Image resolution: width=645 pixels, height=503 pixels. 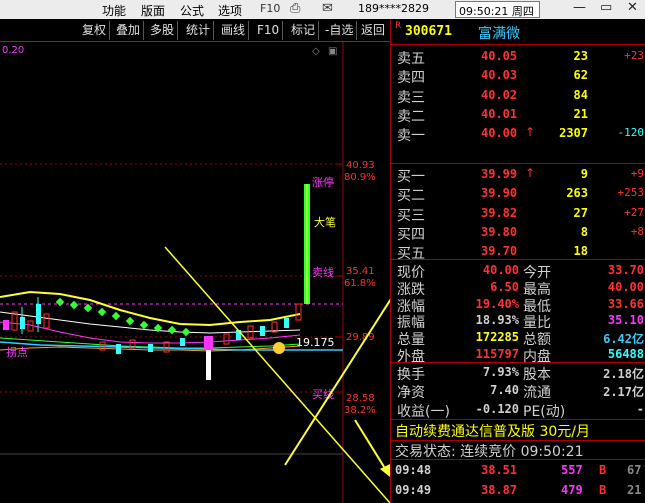 What do you see at coordinates (497, 303) in the screenshot?
I see `quote-value: 19.40%` at bounding box center [497, 303].